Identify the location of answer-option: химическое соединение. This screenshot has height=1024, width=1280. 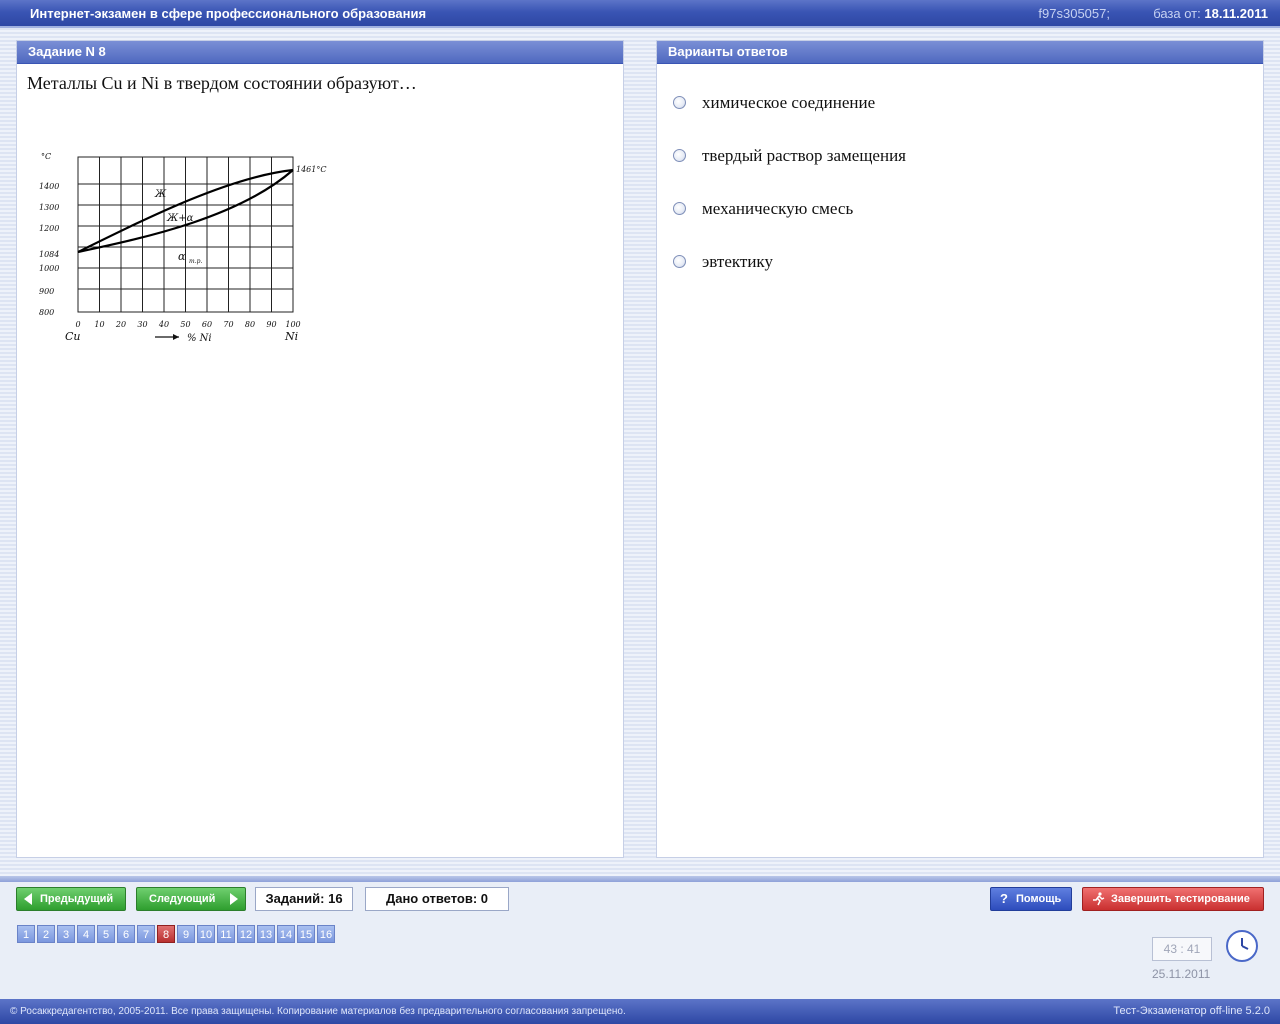
(873, 103).